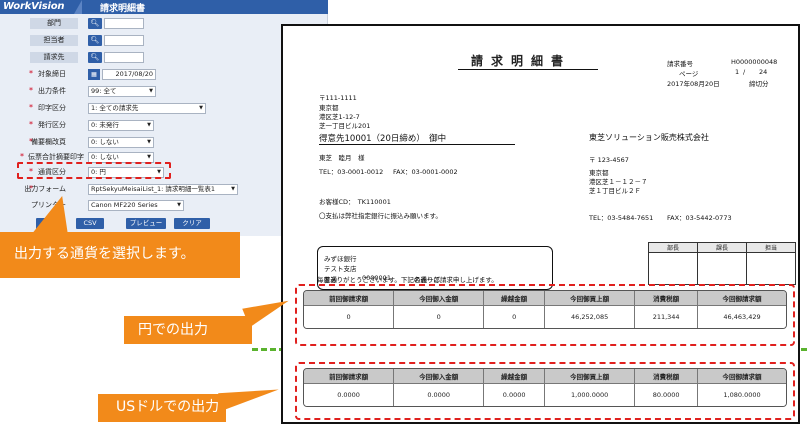 This screenshot has width=807, height=426. I want to click on page-total: 24, so click(763, 72).